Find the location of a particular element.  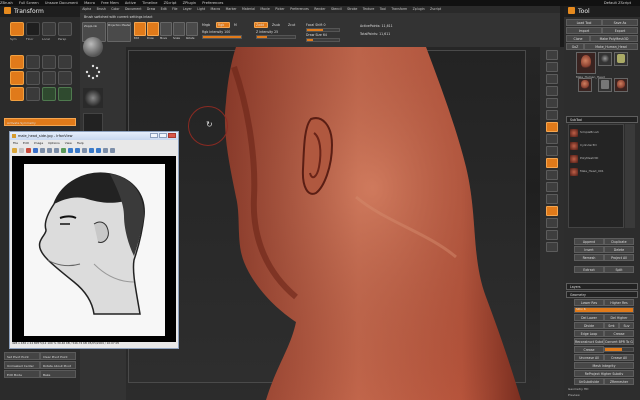

title-item: ZPlugin is located at coordinates (189, 3).